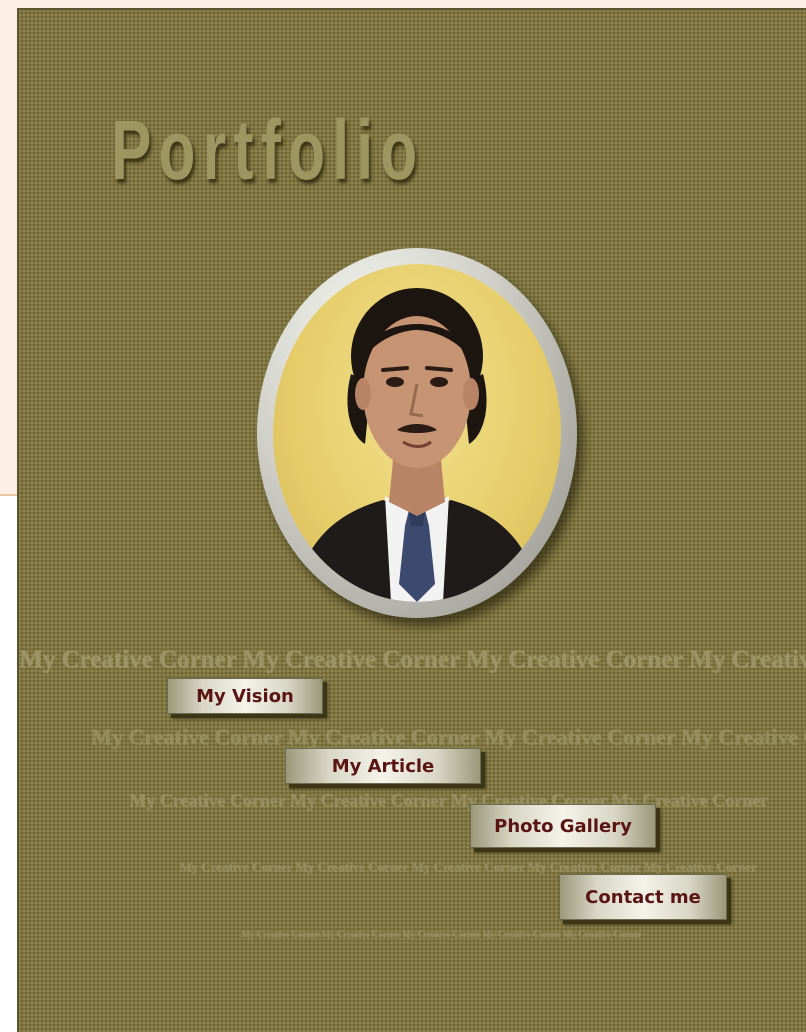  What do you see at coordinates (268, 150) in the screenshot?
I see `page-title: Portfolio` at bounding box center [268, 150].